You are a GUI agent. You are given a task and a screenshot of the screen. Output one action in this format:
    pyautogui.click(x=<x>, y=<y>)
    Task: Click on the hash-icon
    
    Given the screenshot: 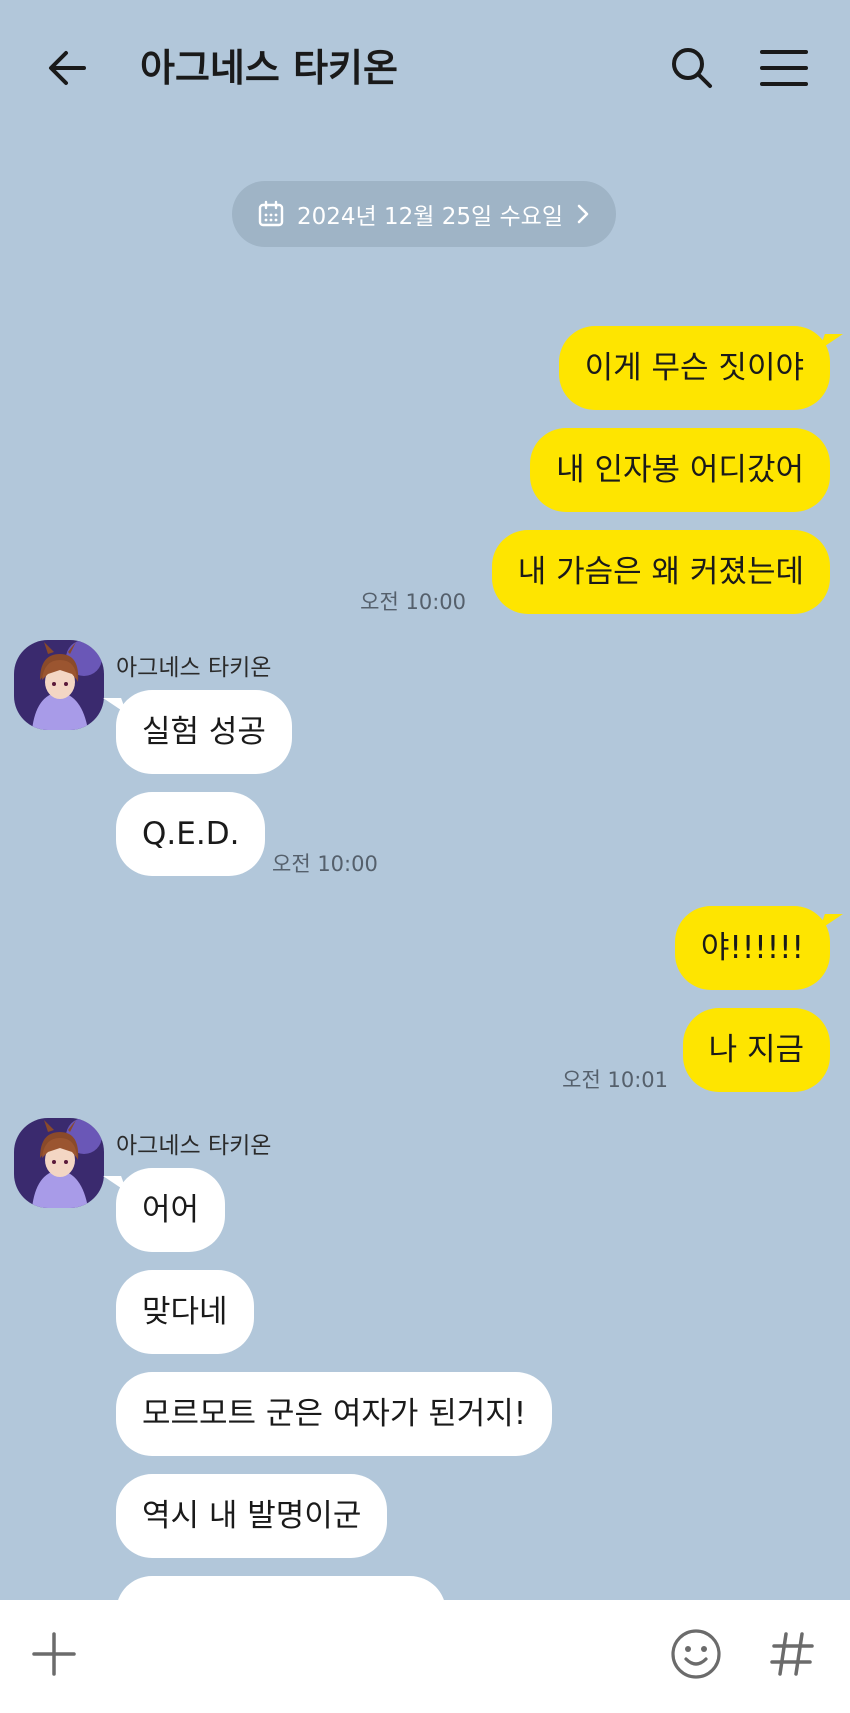 What is the action you would take?
    pyautogui.click(x=792, y=1654)
    